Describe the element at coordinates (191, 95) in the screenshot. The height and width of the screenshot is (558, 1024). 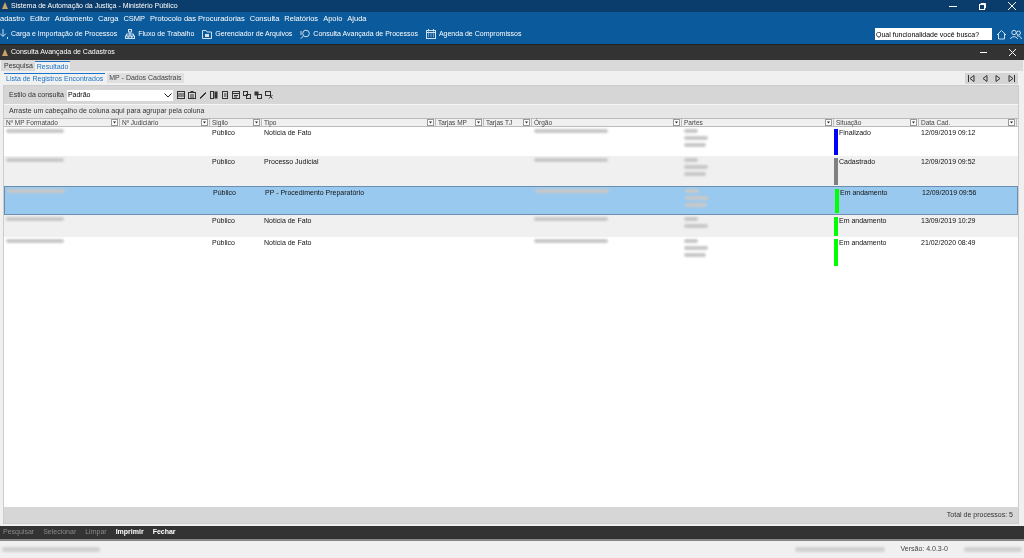
I see `clipboard-icon` at that location.